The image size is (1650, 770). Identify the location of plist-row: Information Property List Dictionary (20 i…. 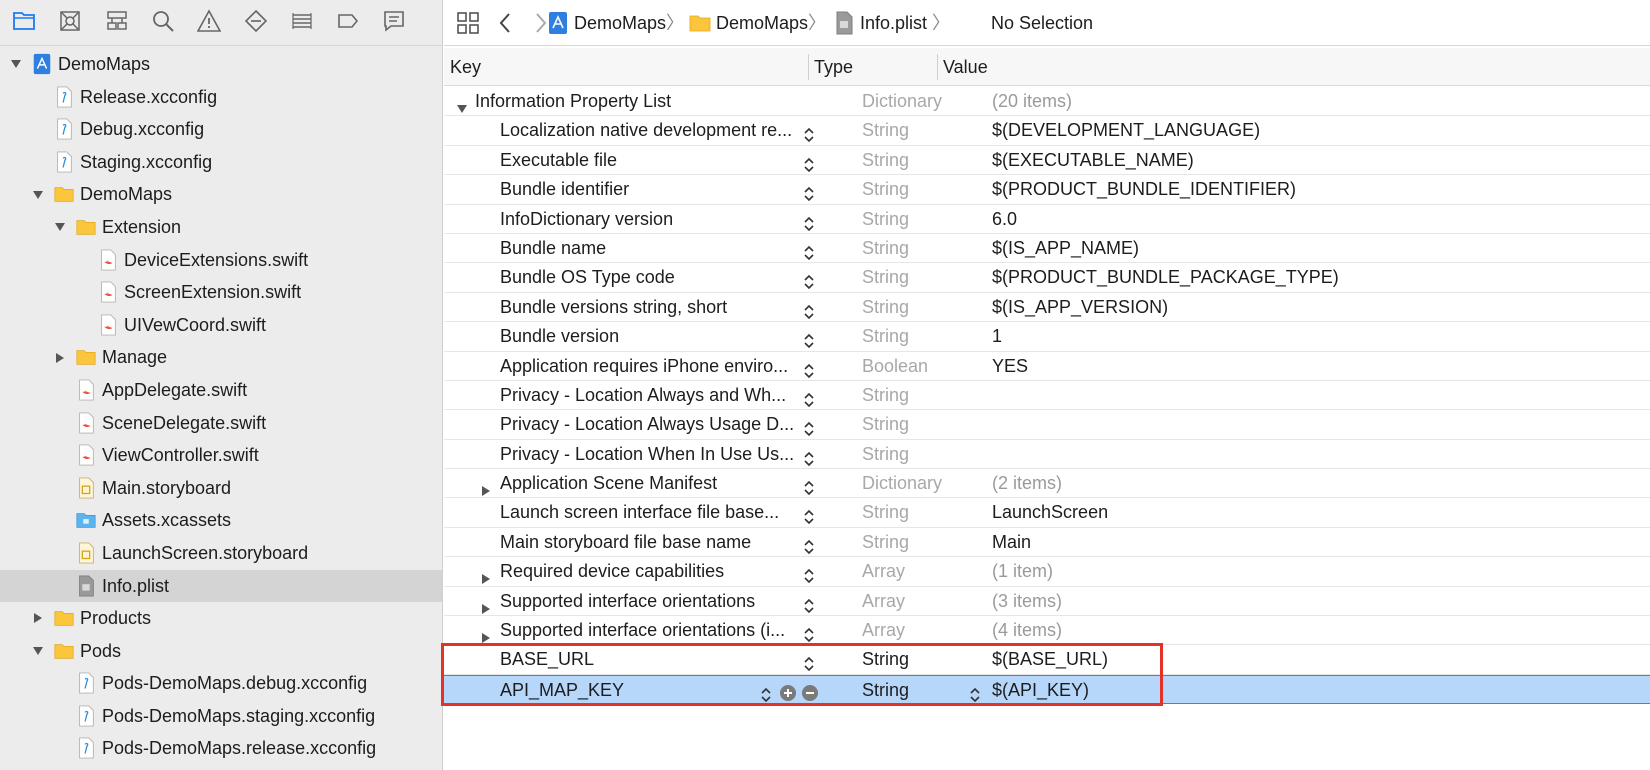
(1047, 102).